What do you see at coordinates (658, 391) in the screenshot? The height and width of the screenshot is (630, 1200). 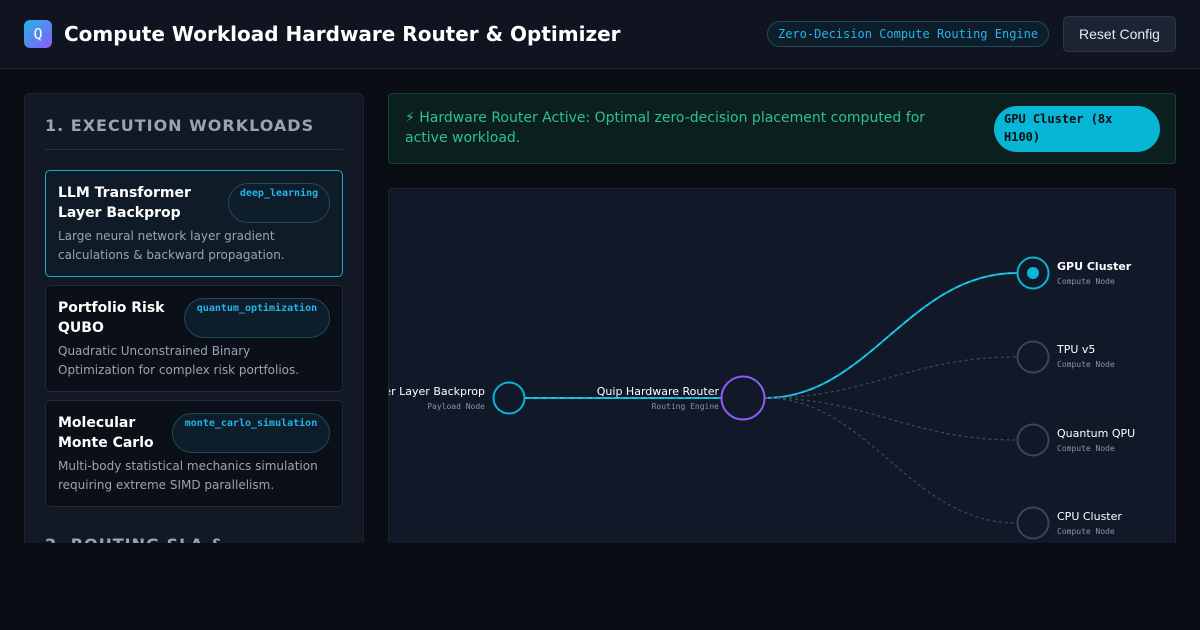 I see `router-node-label: Quip Hardware Router` at bounding box center [658, 391].